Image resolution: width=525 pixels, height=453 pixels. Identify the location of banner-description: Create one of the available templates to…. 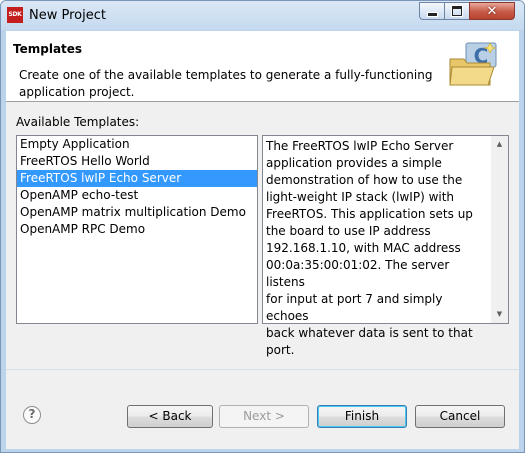
(226, 83).